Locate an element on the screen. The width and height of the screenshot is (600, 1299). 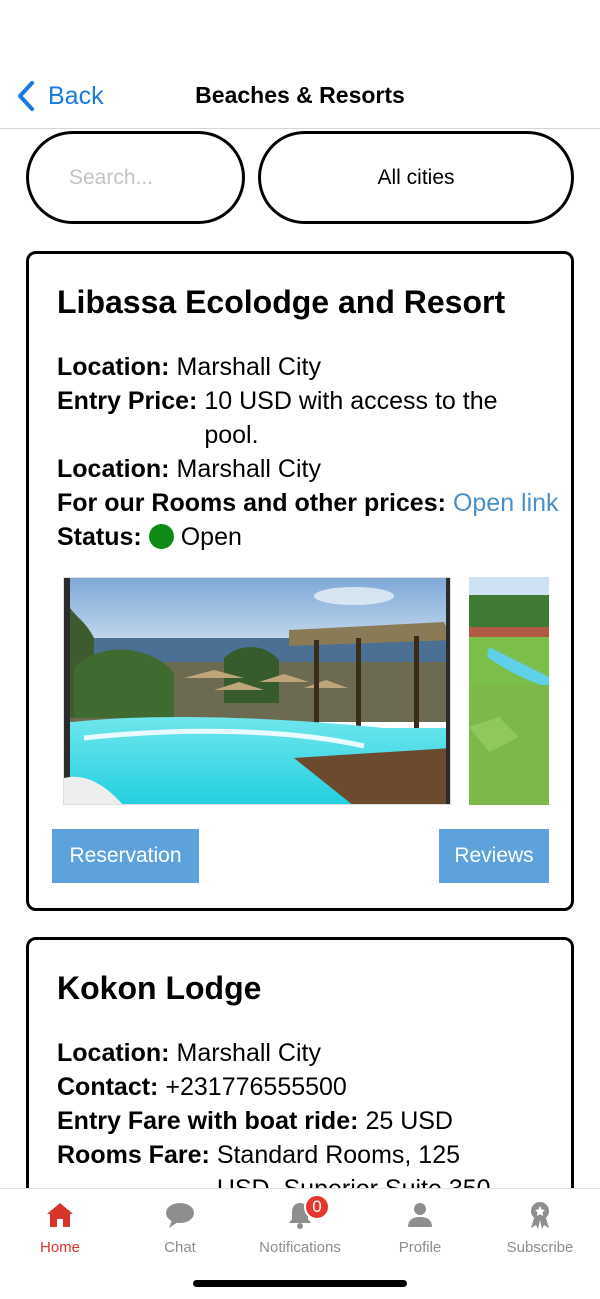
reviews-button: Reviews is located at coordinates (494, 856).